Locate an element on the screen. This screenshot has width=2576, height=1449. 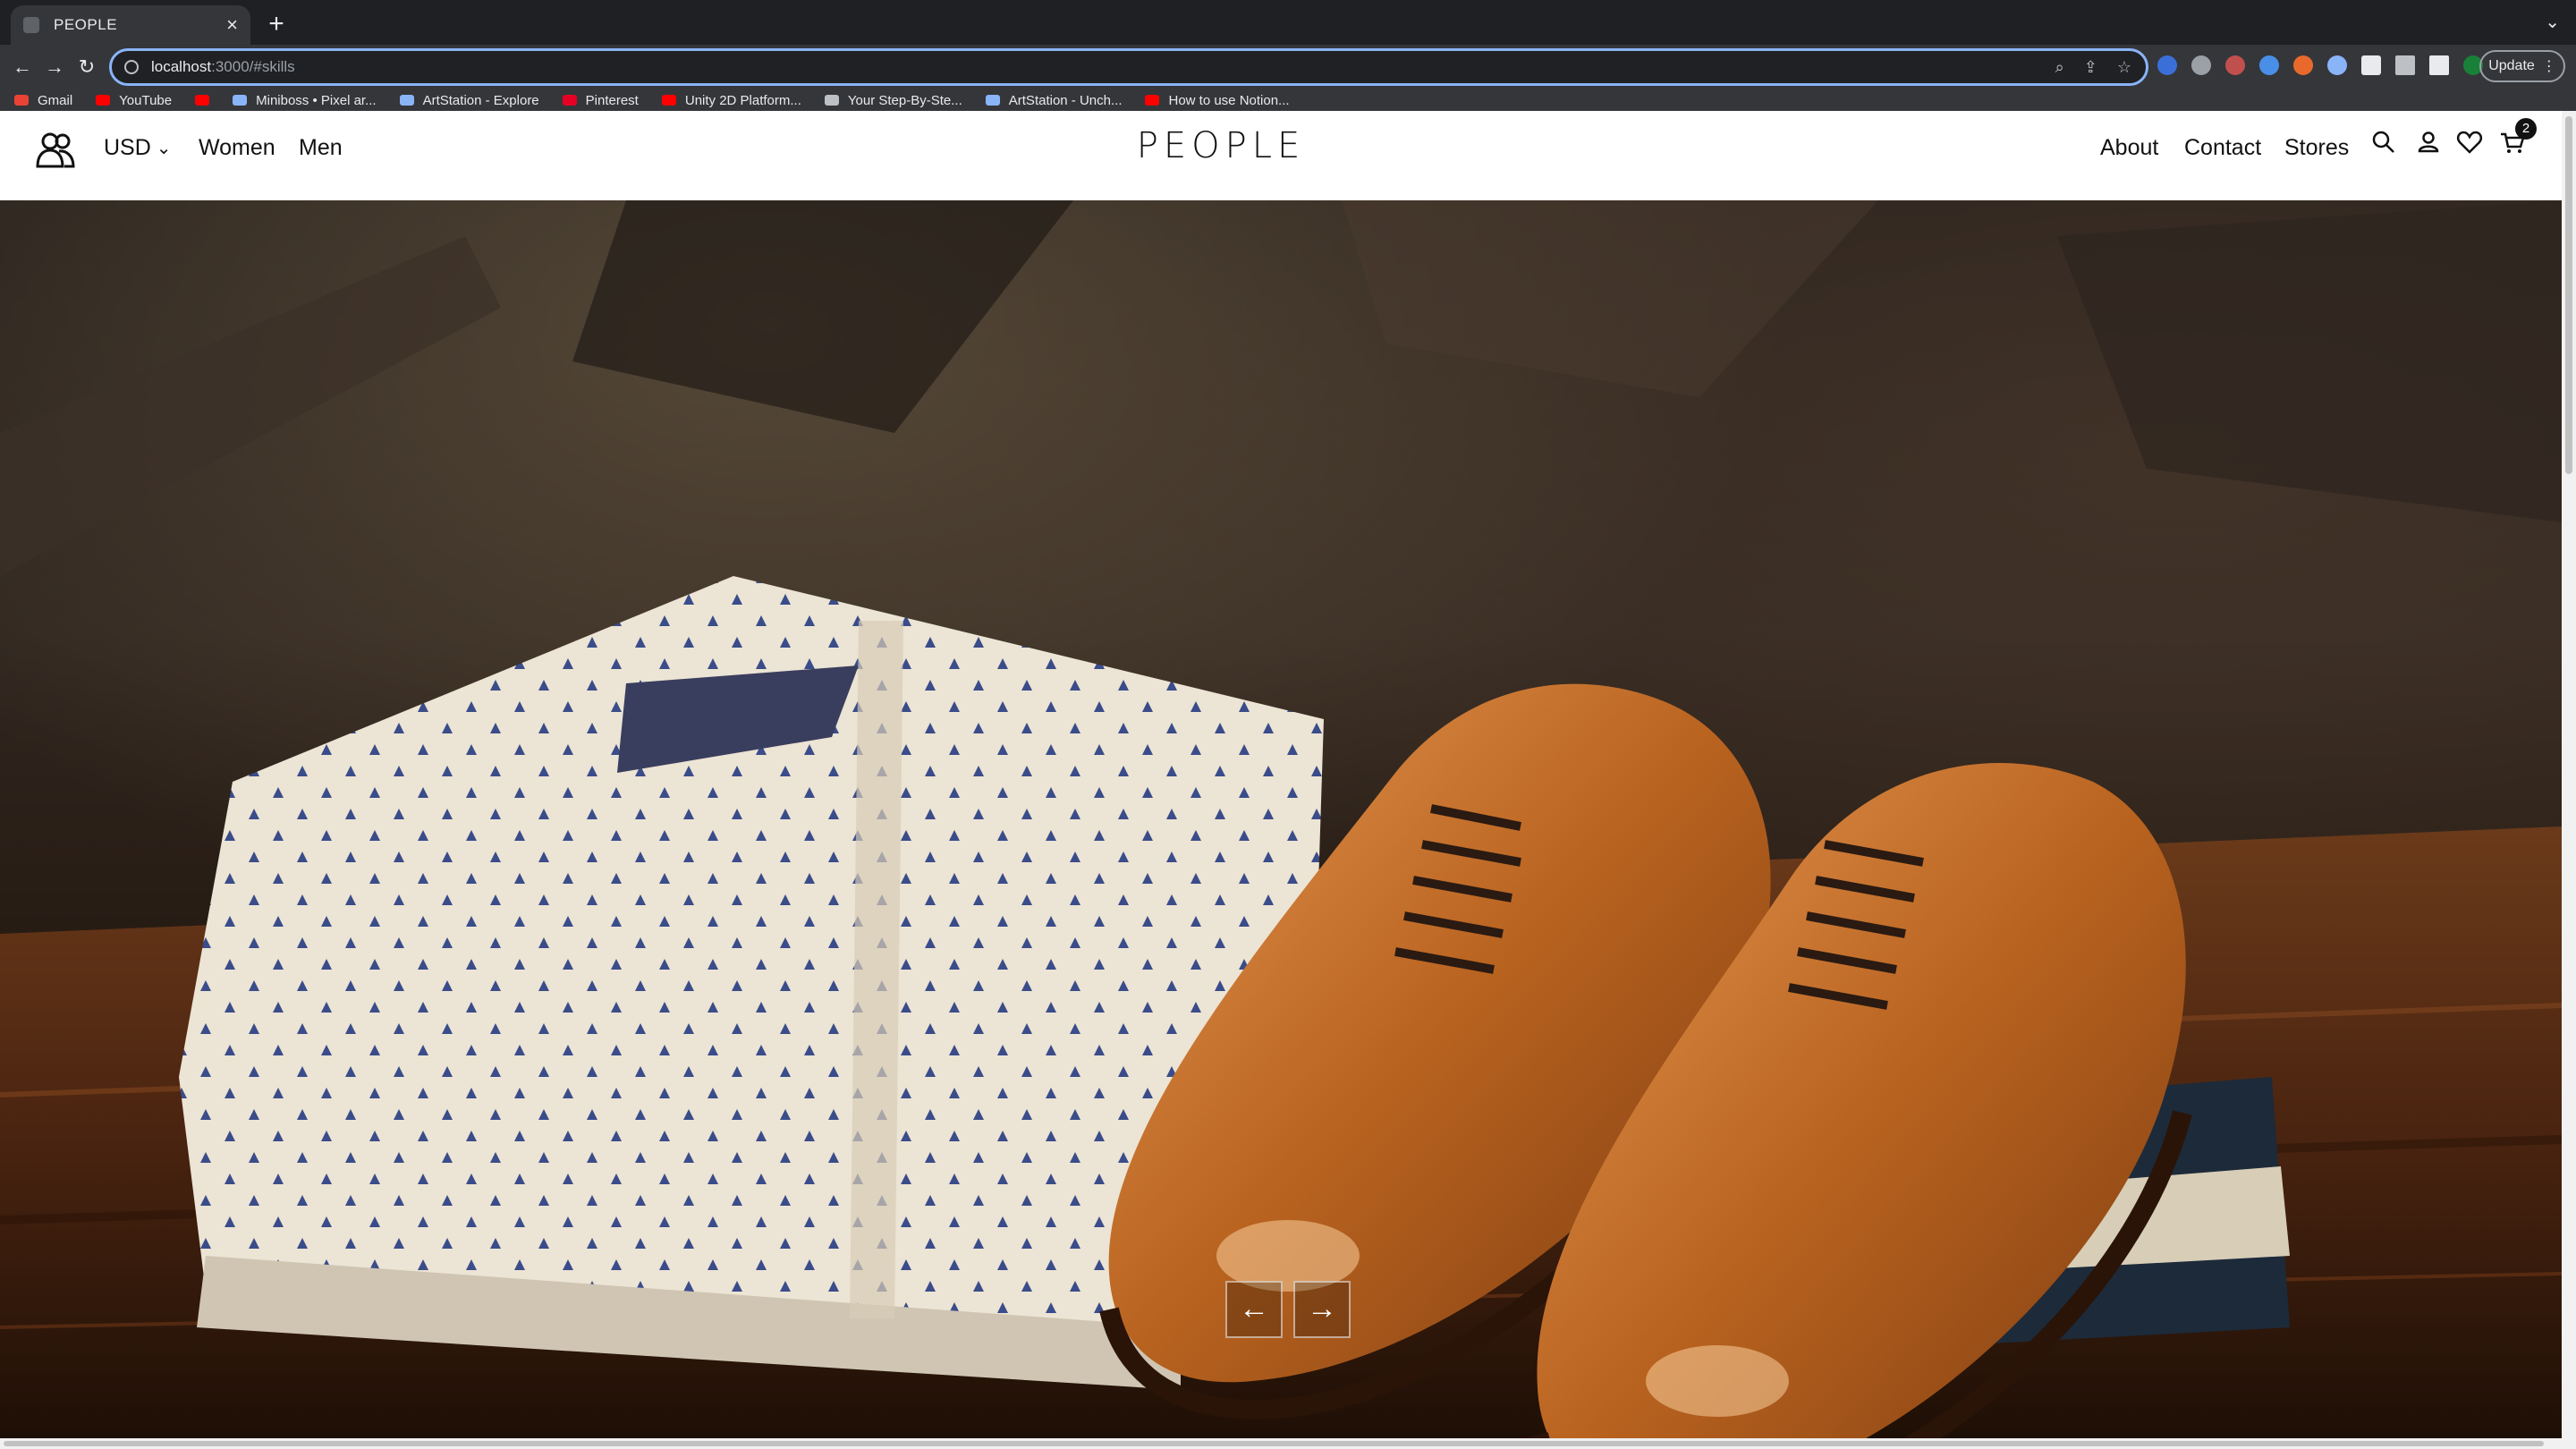
zoom-icon: ⌕ is located at coordinates (2059, 67).